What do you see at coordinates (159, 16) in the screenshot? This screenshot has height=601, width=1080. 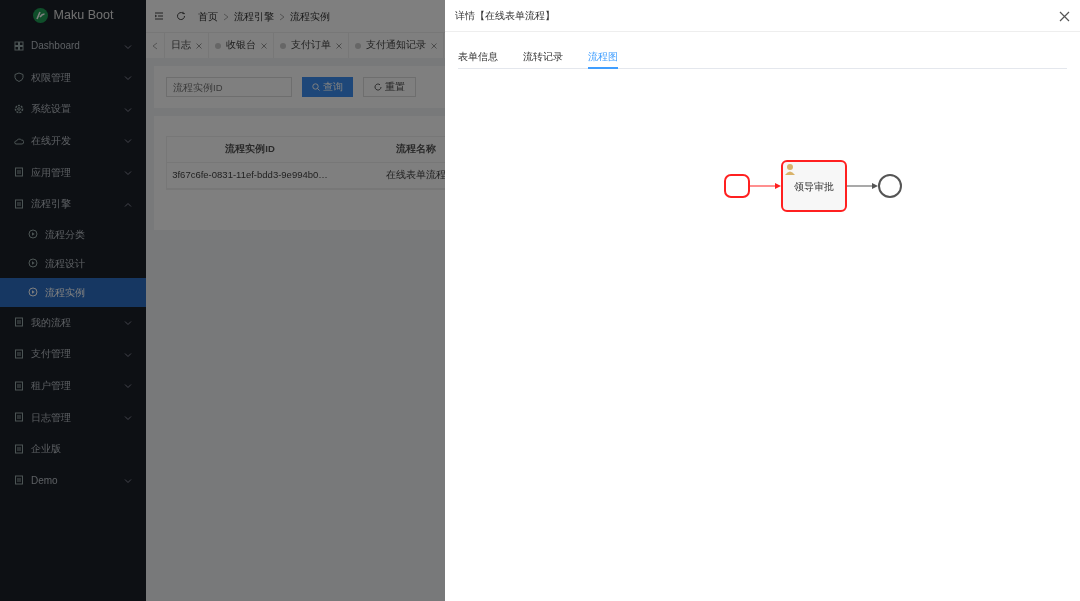 I see `menu-icon` at bounding box center [159, 16].